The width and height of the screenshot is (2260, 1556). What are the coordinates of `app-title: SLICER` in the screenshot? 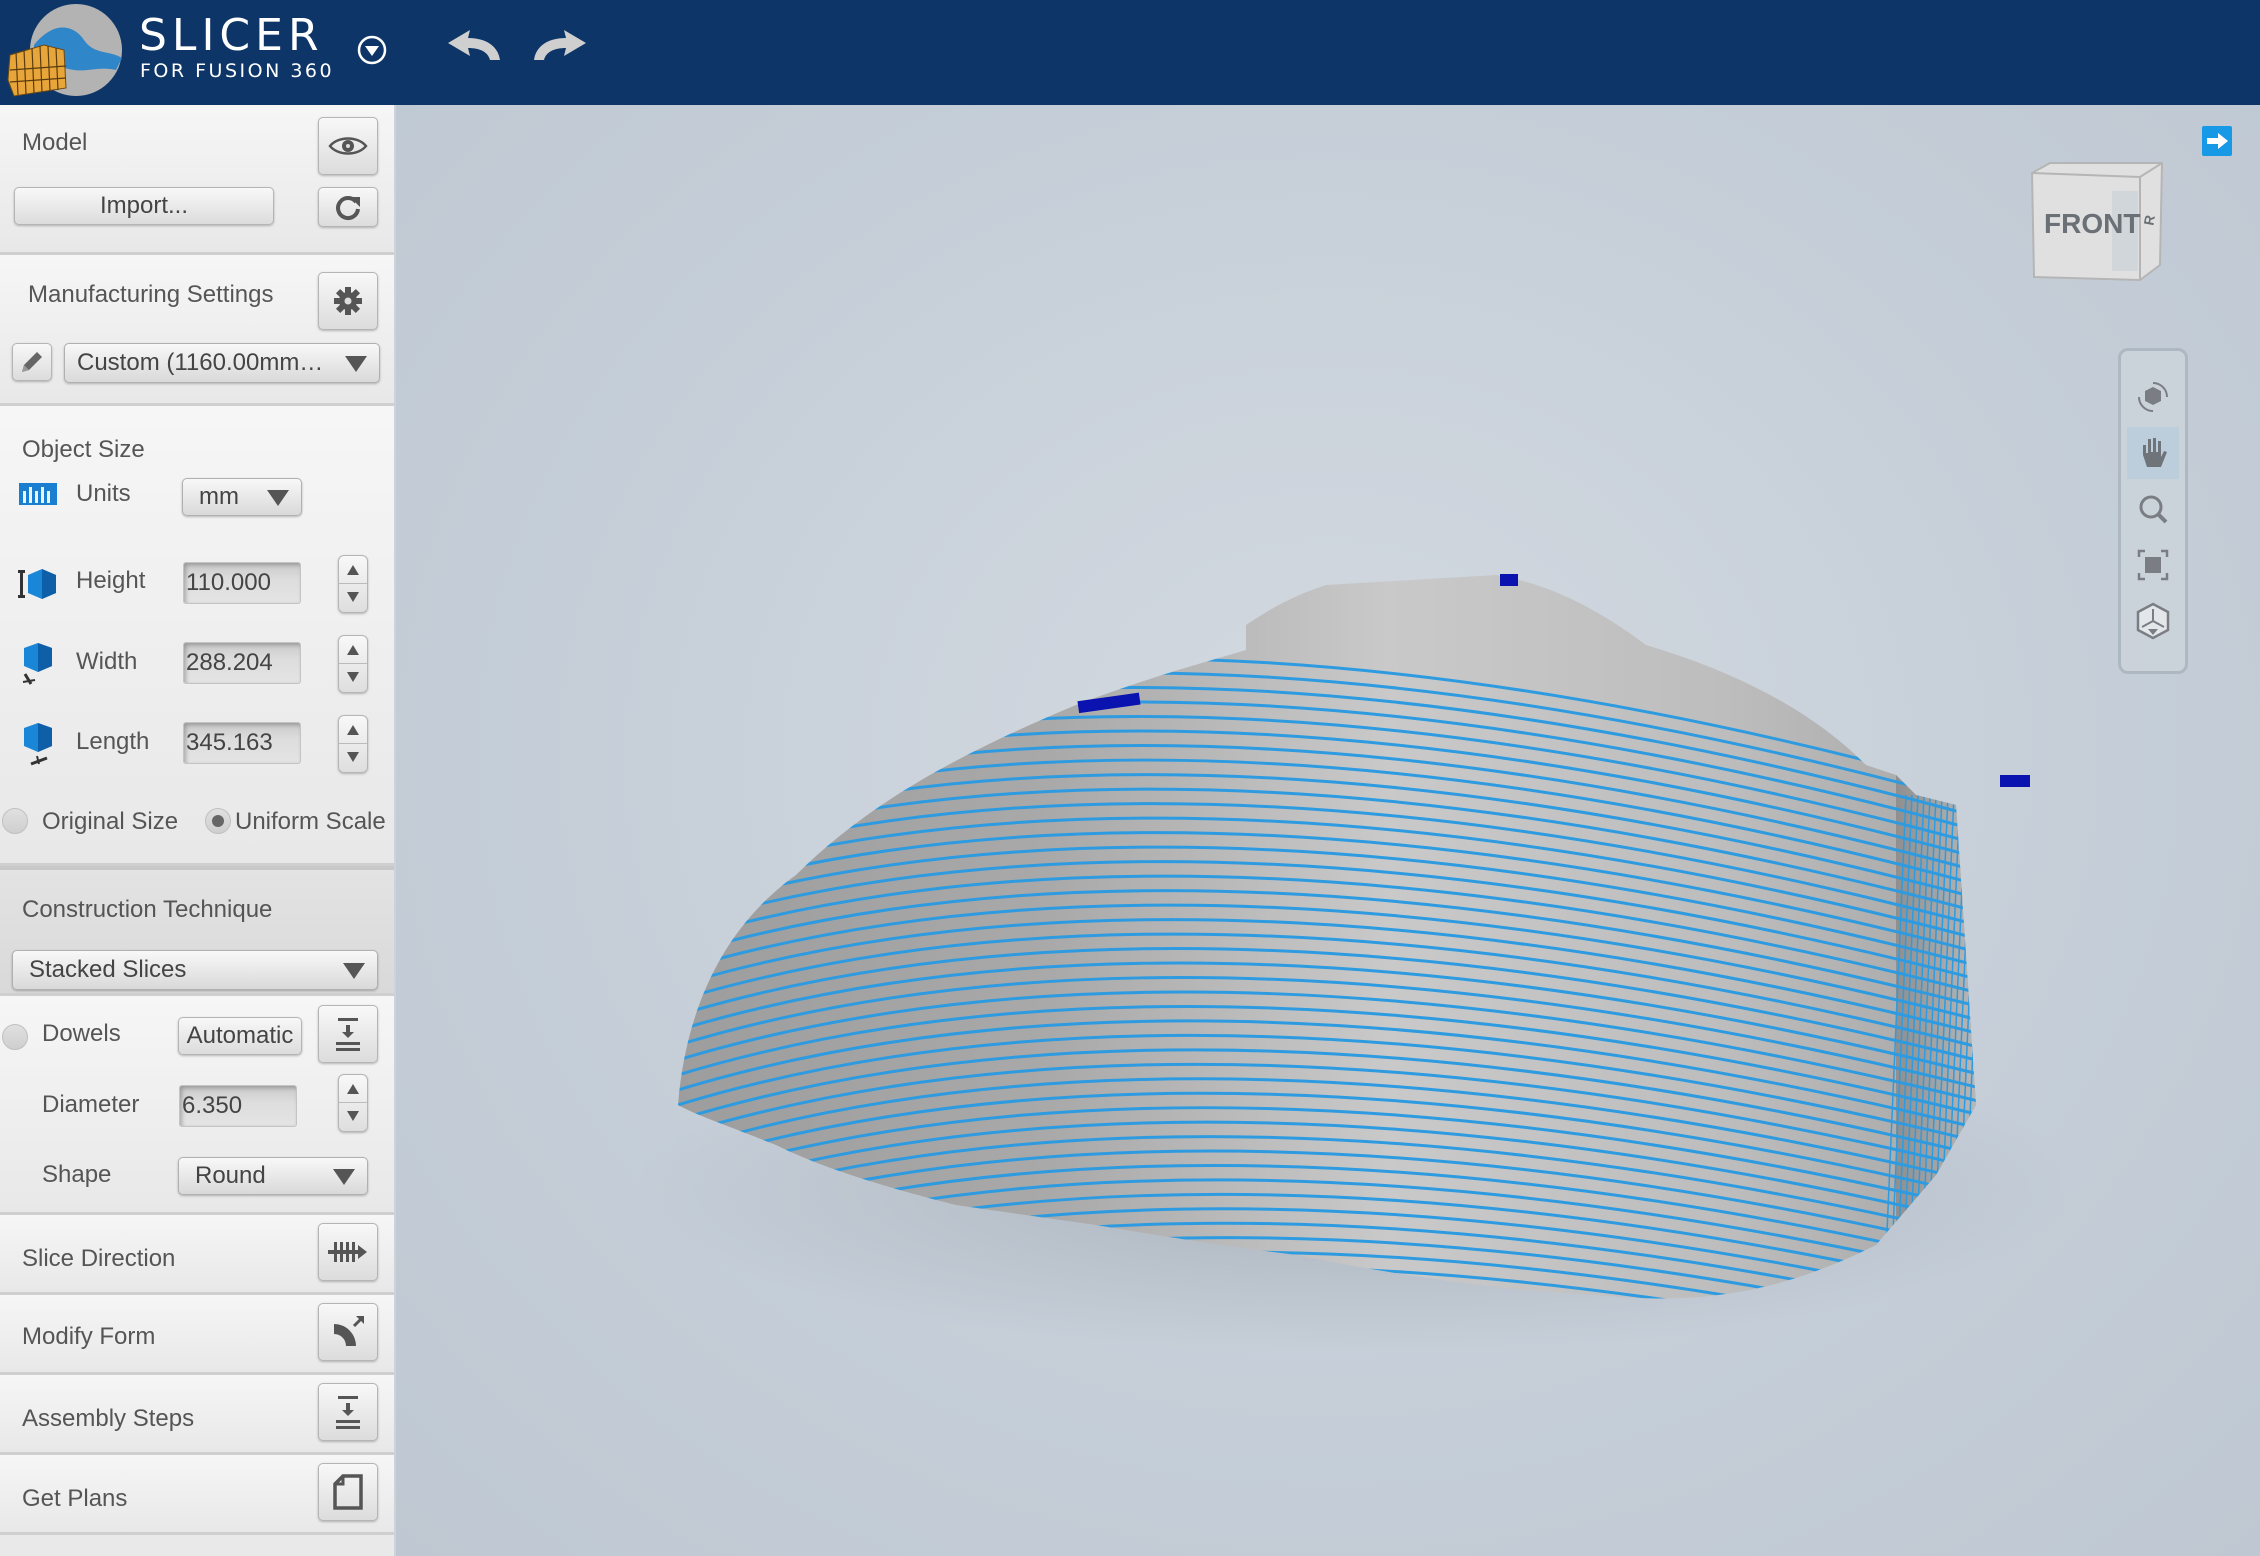 It's located at (231, 35).